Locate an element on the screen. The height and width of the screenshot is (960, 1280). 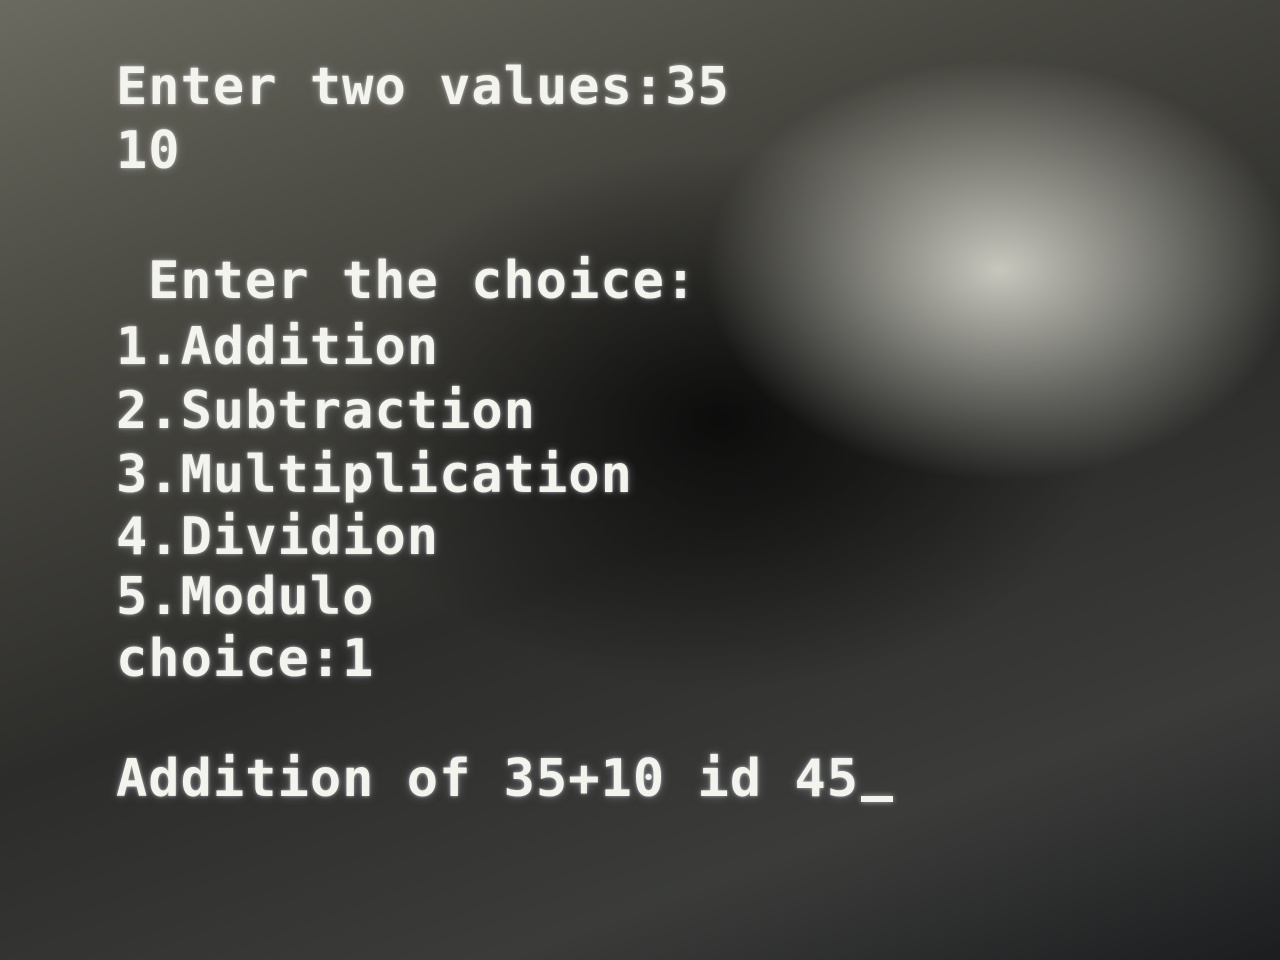
menu-option-modulo: 5.Modulo is located at coordinates (245, 597).